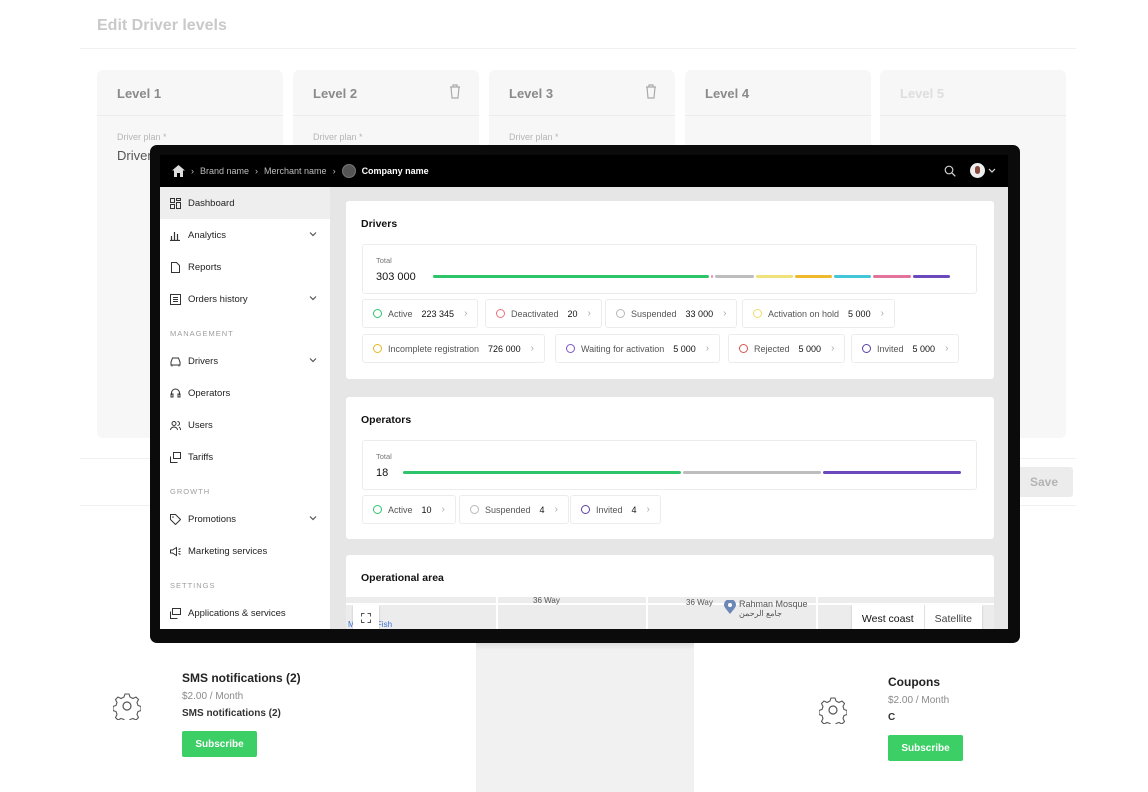 This screenshot has height=792, width=1148. Describe the element at coordinates (237, 613) in the screenshot. I see `sidebar-item-label: Applications & services` at that location.